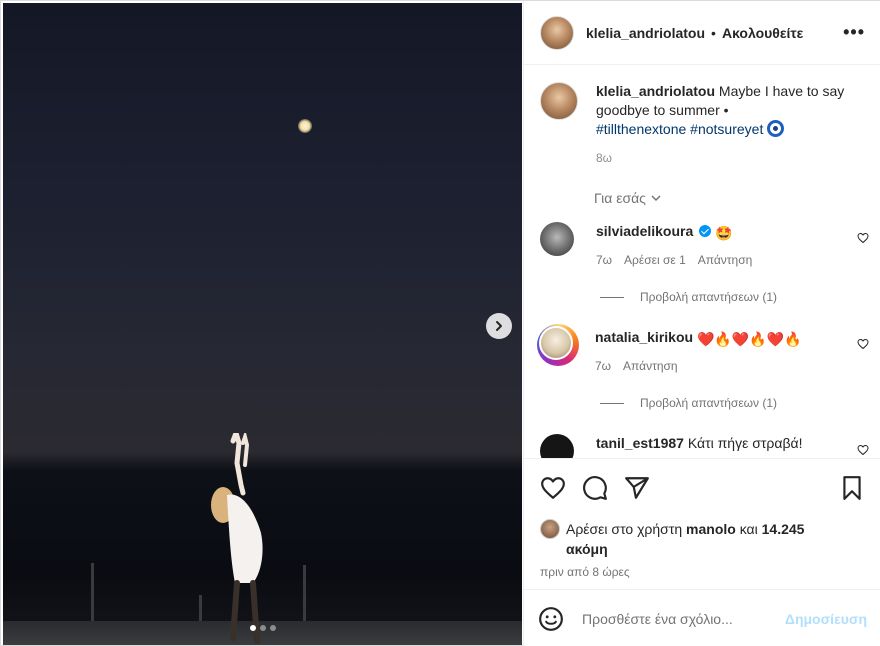  I want to click on comment-text: Κάτι πήγε στραβά!, so click(745, 443).